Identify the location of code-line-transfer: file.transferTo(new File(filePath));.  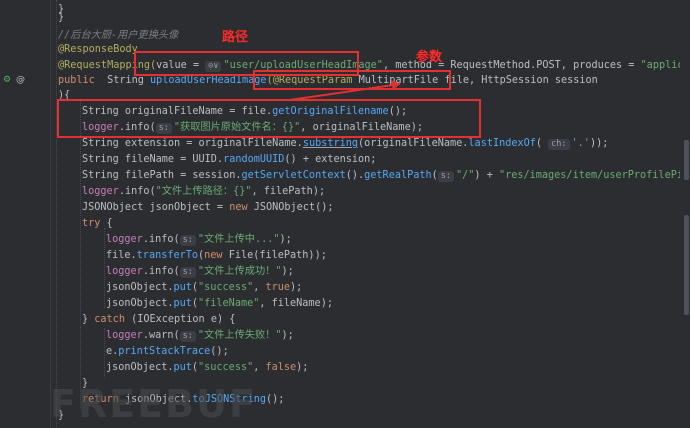
(216, 255).